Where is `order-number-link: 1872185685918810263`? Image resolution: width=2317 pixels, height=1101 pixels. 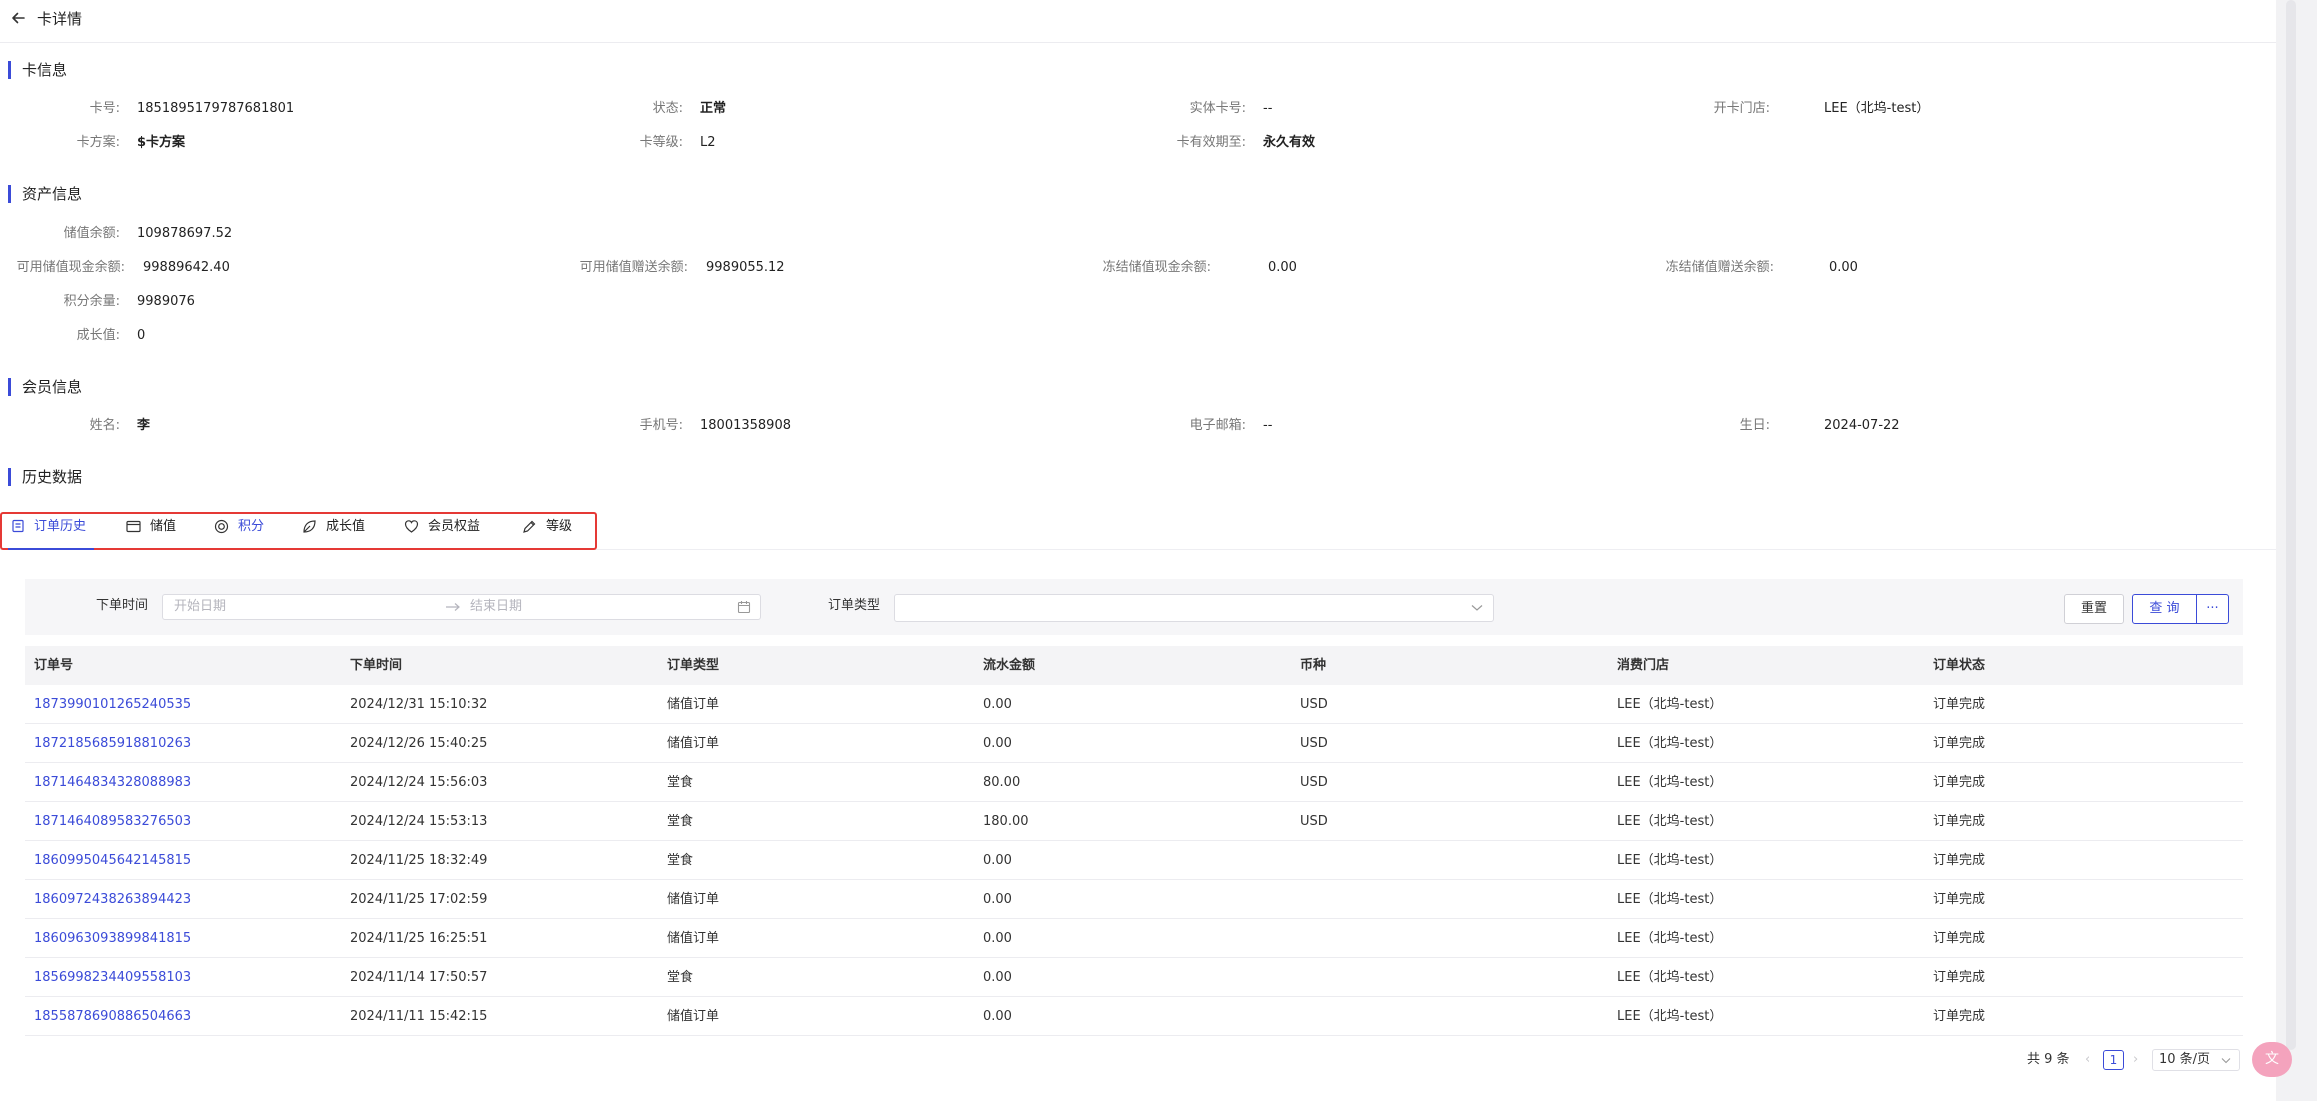
order-number-link: 1872185685918810263 is located at coordinates (112, 744).